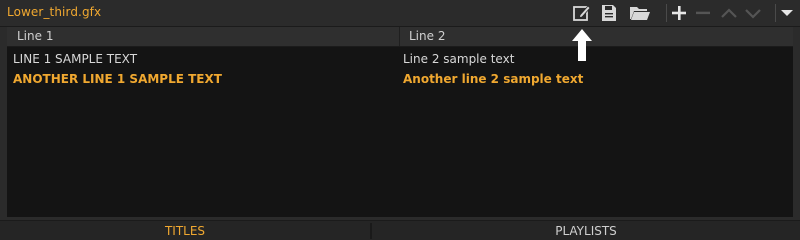 The image size is (800, 240). I want to click on cell-line1: ANOTHER LINE 1 SAMPLE TEXT, so click(117, 79).